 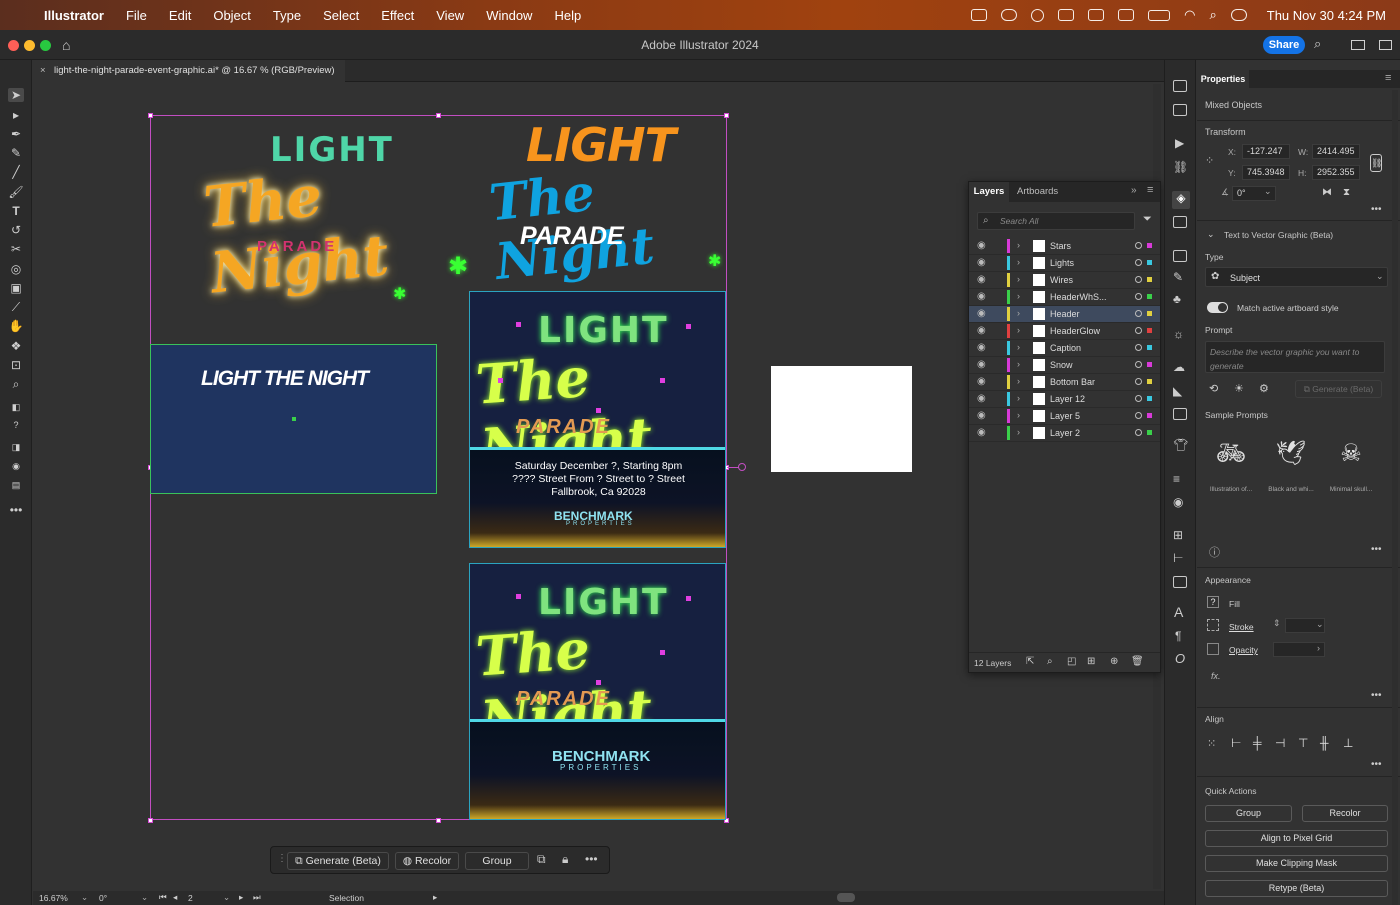 I want to click on height-field: 2952.355, so click(x=1336, y=172).